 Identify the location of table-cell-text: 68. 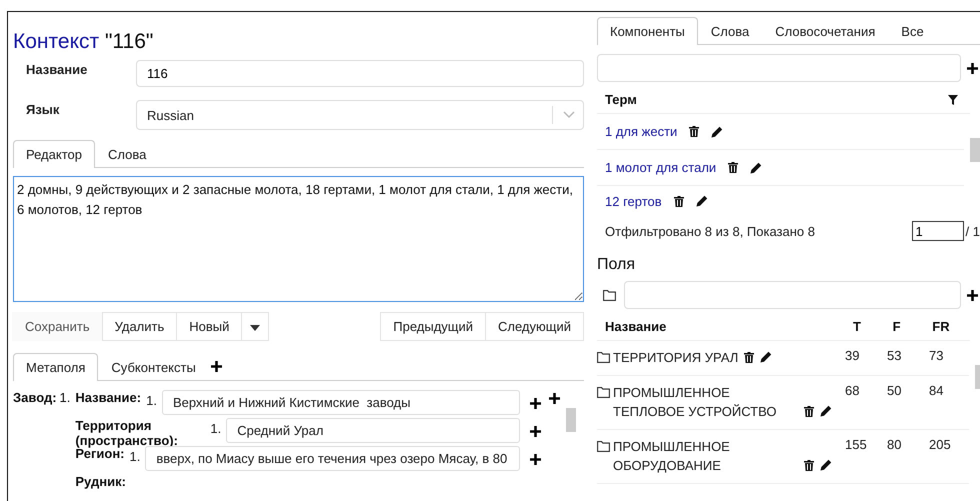
(852, 390).